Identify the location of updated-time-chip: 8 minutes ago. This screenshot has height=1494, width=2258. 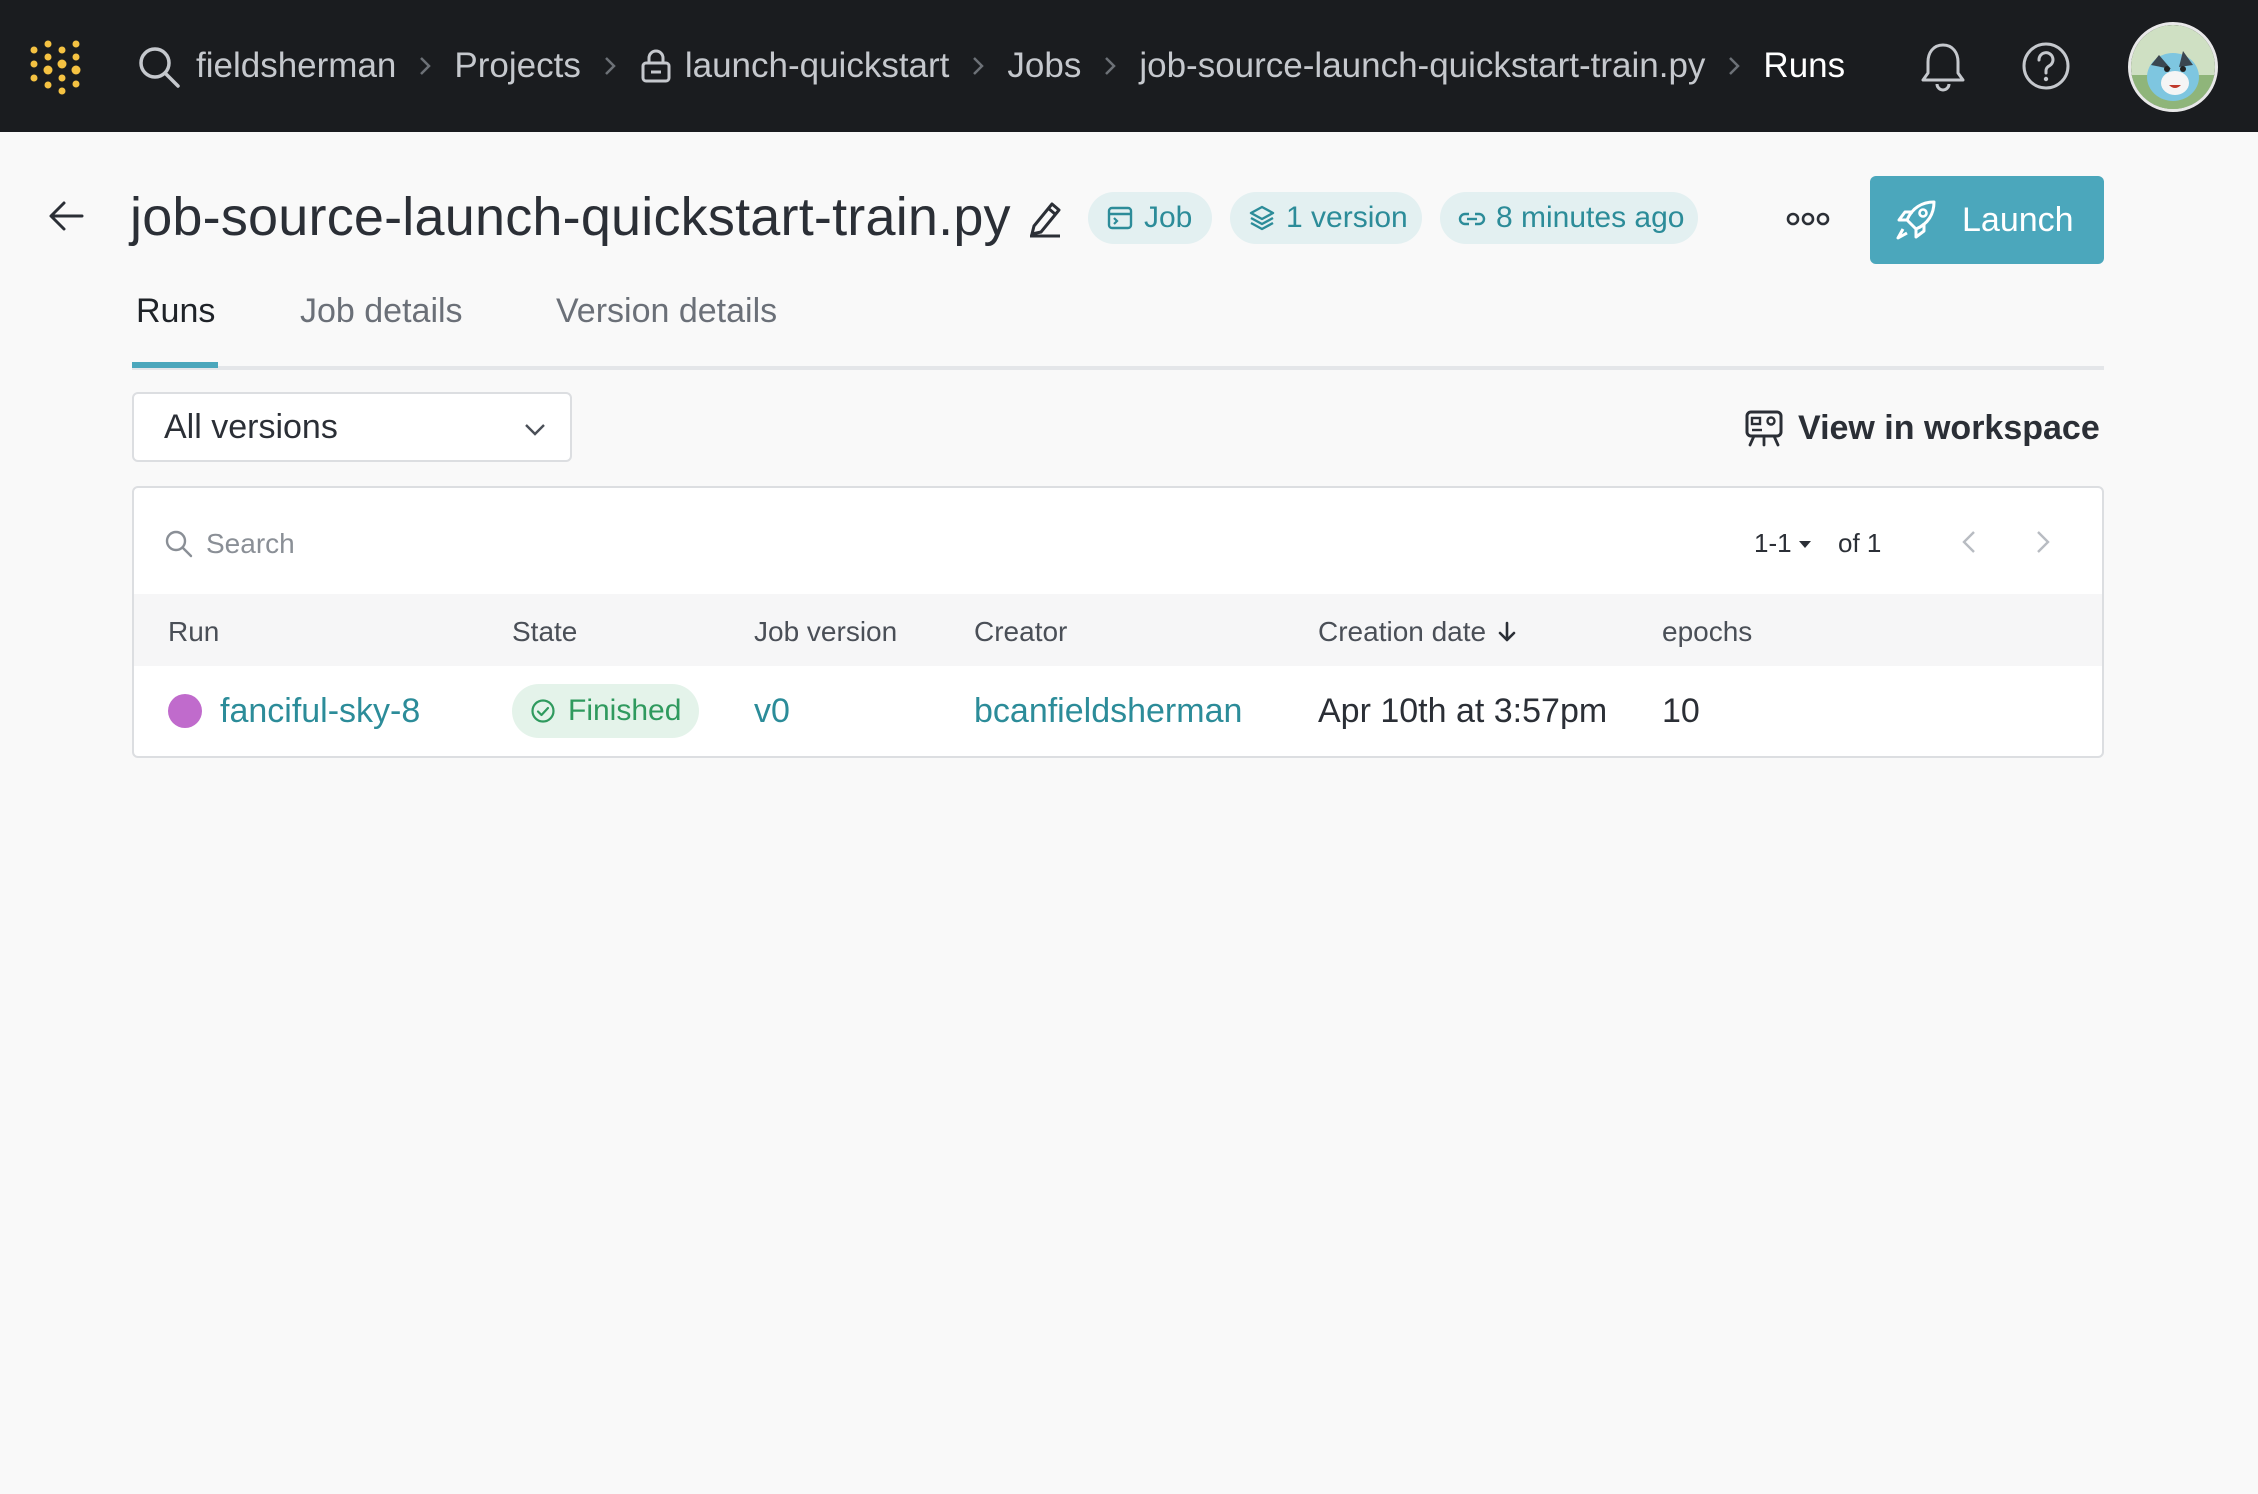
(1569, 218).